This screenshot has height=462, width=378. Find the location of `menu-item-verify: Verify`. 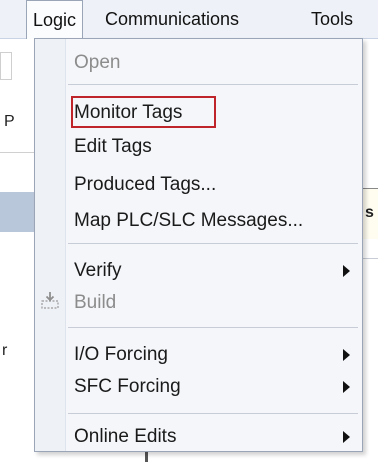

menu-item-verify: Verify is located at coordinates (98, 271).